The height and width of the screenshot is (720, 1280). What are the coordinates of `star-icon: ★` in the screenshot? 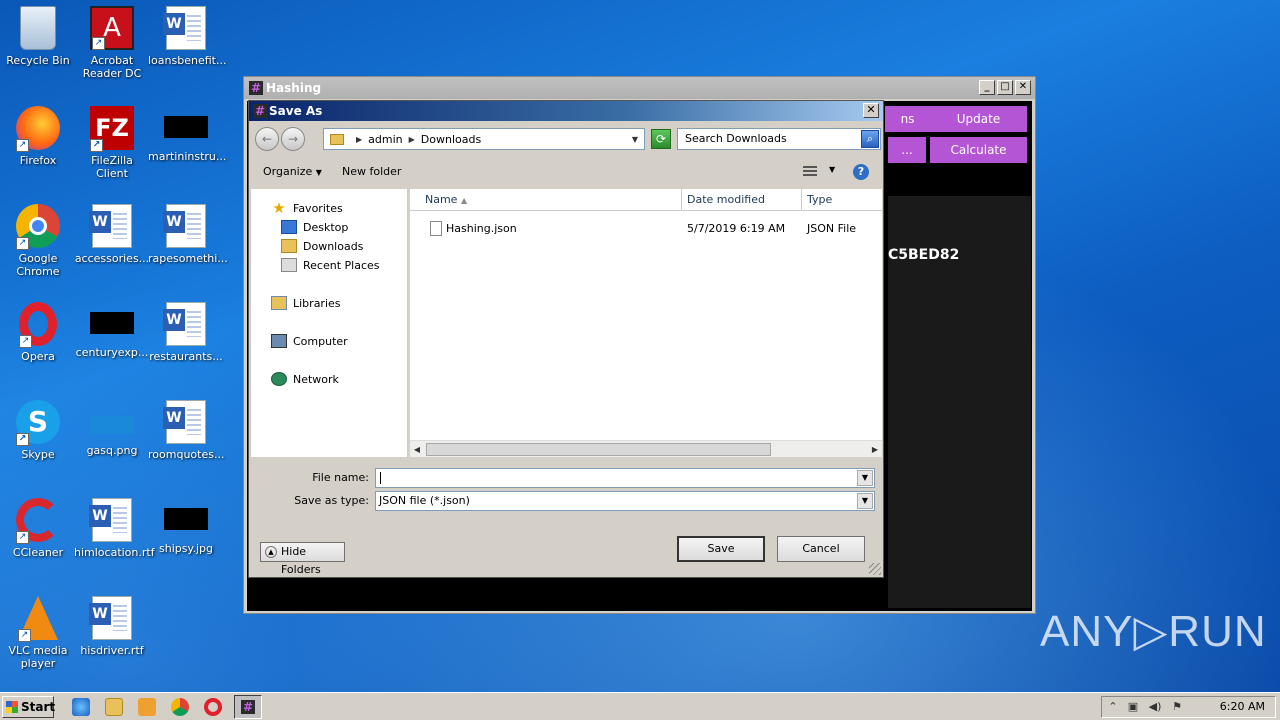 It's located at (279, 208).